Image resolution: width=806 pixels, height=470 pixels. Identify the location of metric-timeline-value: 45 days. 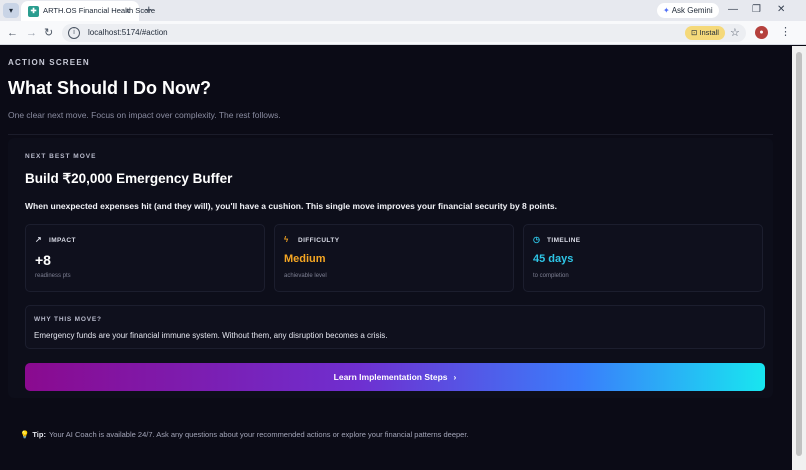
(553, 259).